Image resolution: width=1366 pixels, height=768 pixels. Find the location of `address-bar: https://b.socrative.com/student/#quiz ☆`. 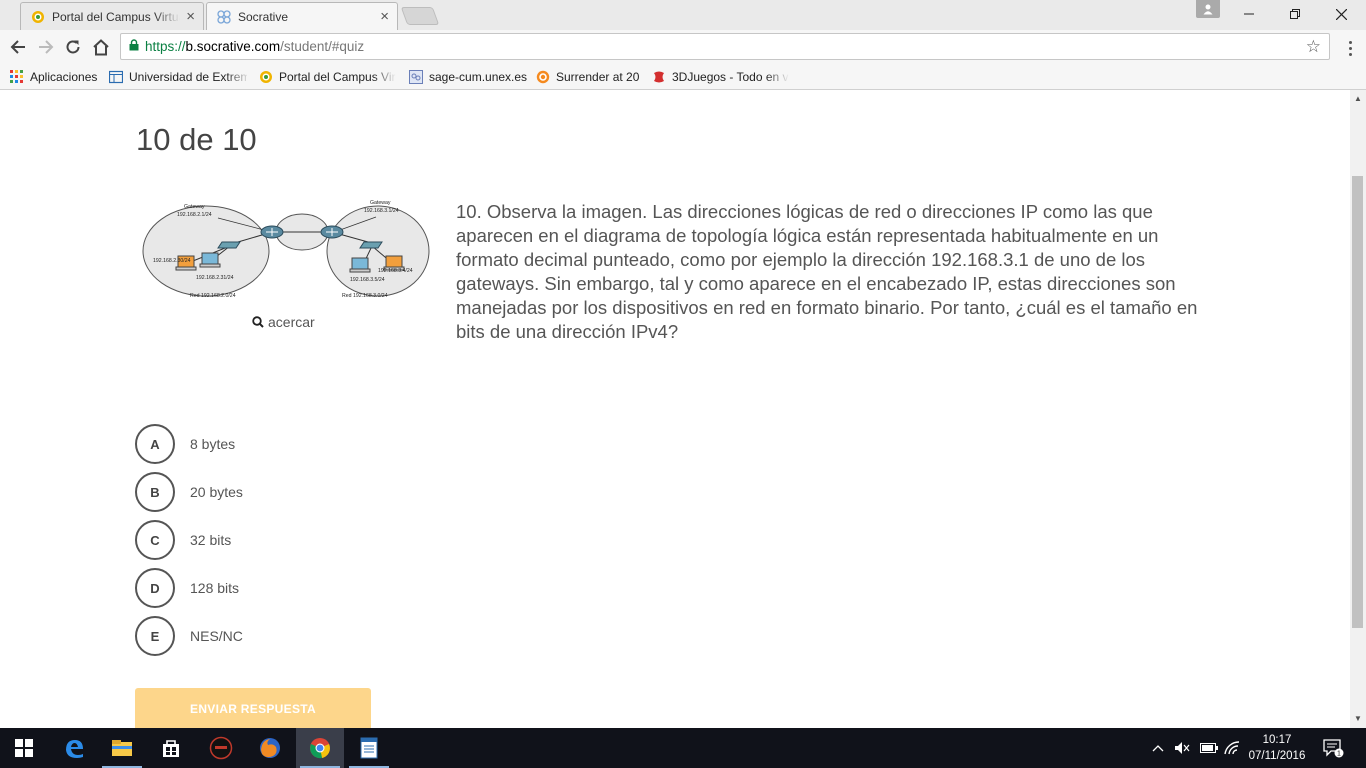

address-bar: https://b.socrative.com/student/#quiz ☆ is located at coordinates (725, 46).